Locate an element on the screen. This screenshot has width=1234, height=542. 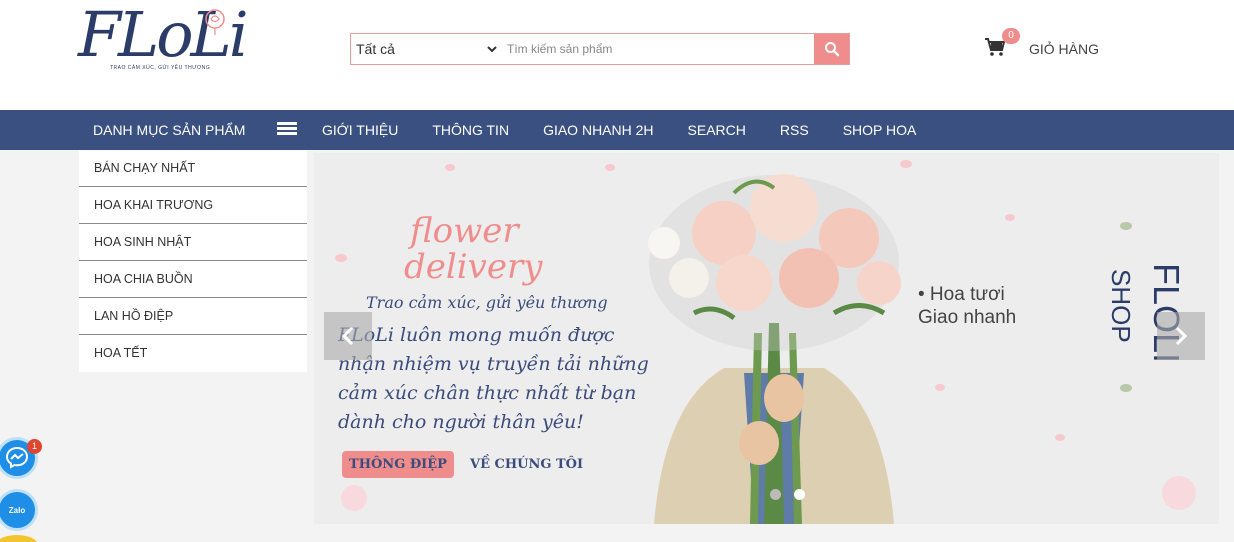
category-select: Tất cả is located at coordinates (375, 49).